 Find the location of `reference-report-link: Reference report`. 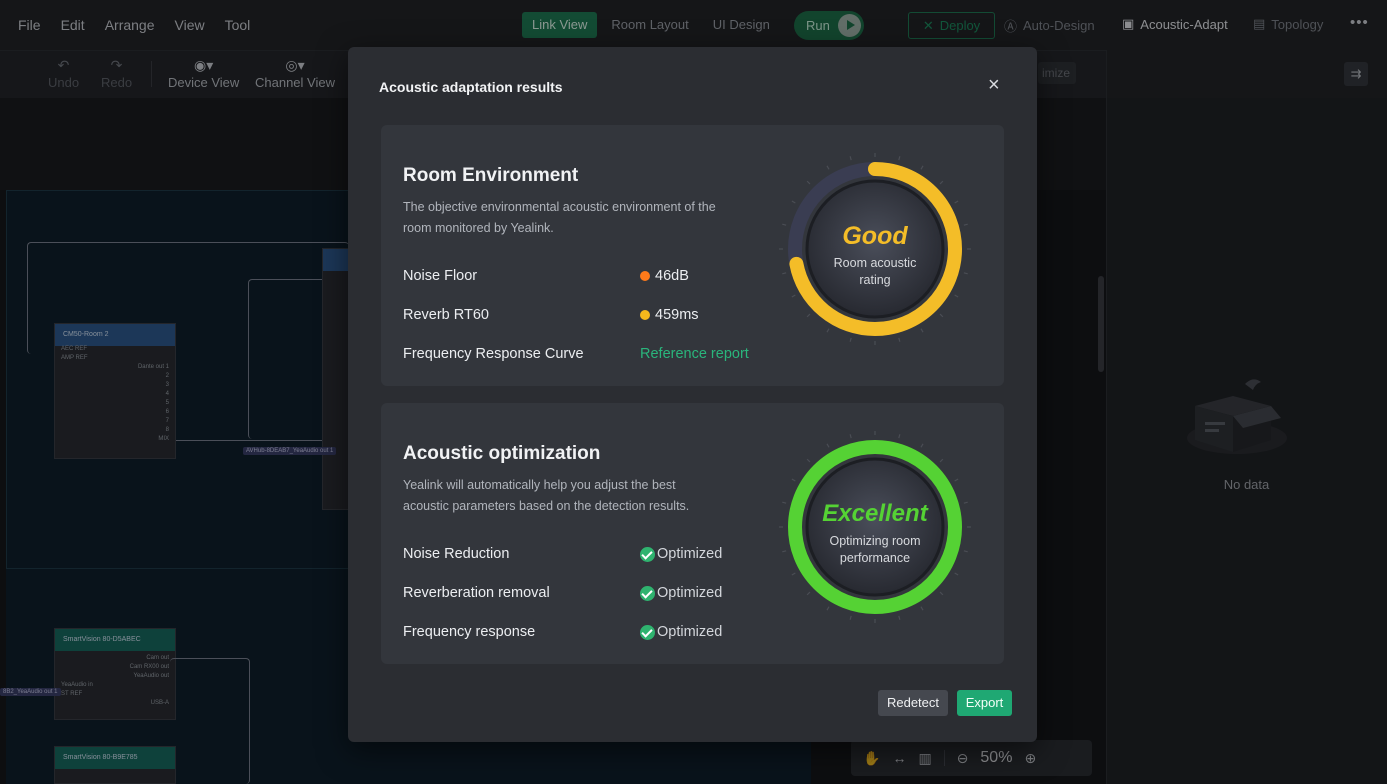

reference-report-link: Reference report is located at coordinates (694, 354).